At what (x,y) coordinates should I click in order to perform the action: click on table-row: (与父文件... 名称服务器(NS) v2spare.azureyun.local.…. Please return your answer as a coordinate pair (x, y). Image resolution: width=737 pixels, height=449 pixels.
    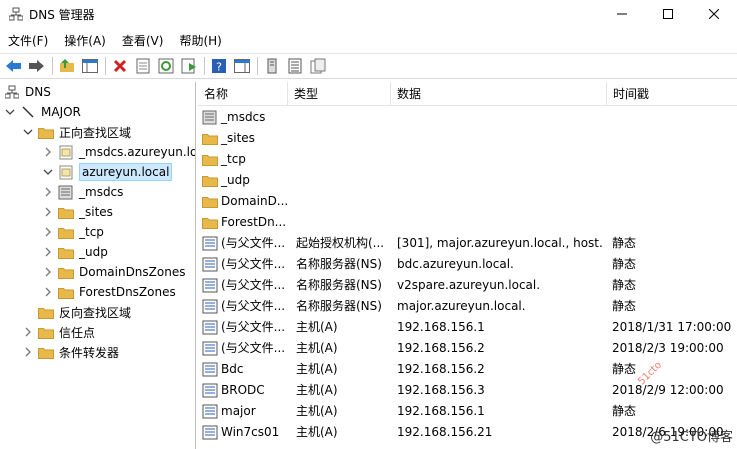
    Looking at the image, I should click on (467, 285).